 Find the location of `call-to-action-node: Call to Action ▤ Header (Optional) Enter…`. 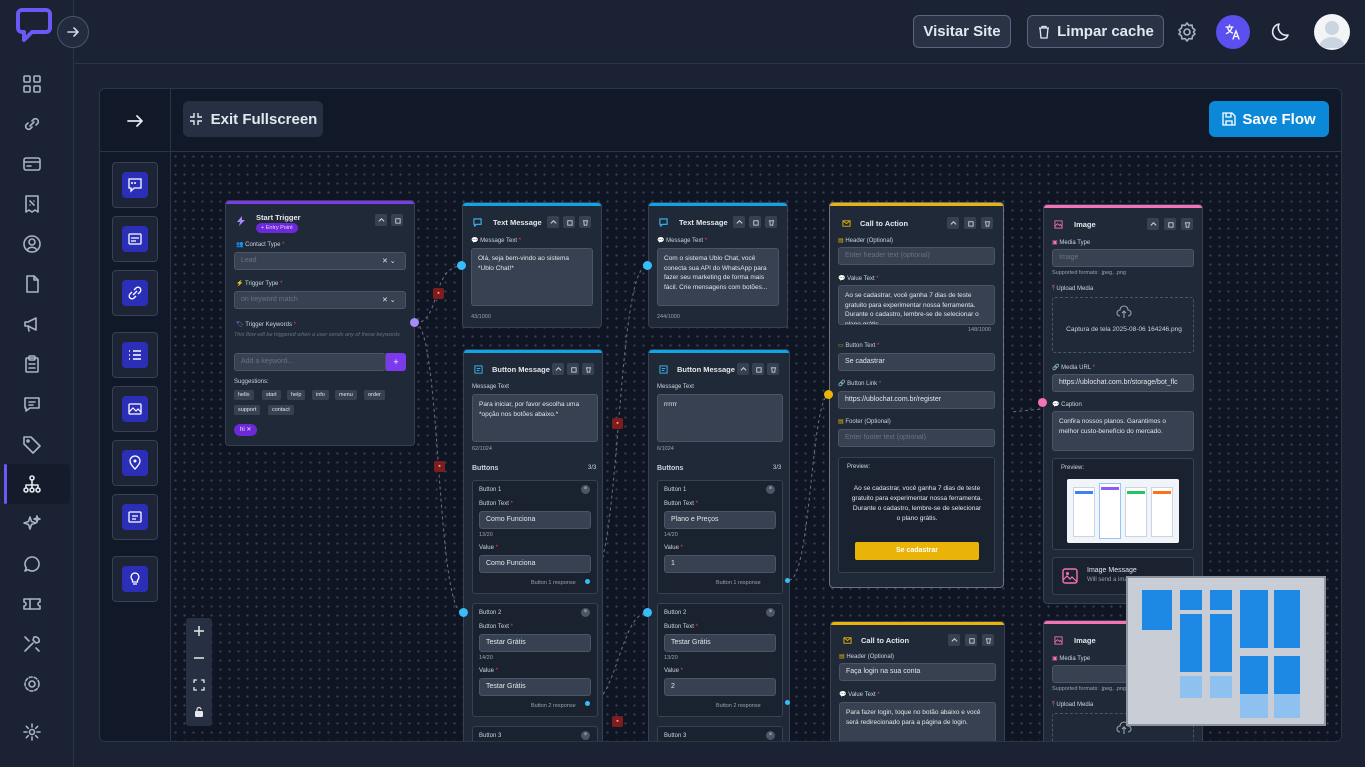

call-to-action-node: Call to Action ▤ Header (Optional) Enter… is located at coordinates (916, 395).